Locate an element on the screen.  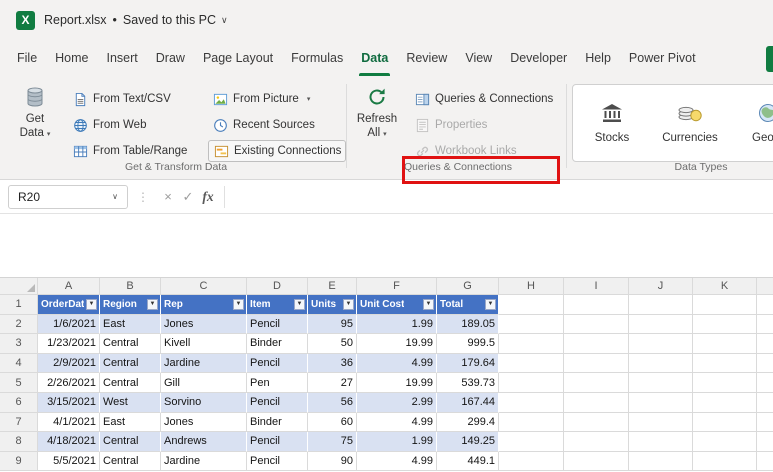
cell-G3: 999.5 is located at coordinates (468, 344).